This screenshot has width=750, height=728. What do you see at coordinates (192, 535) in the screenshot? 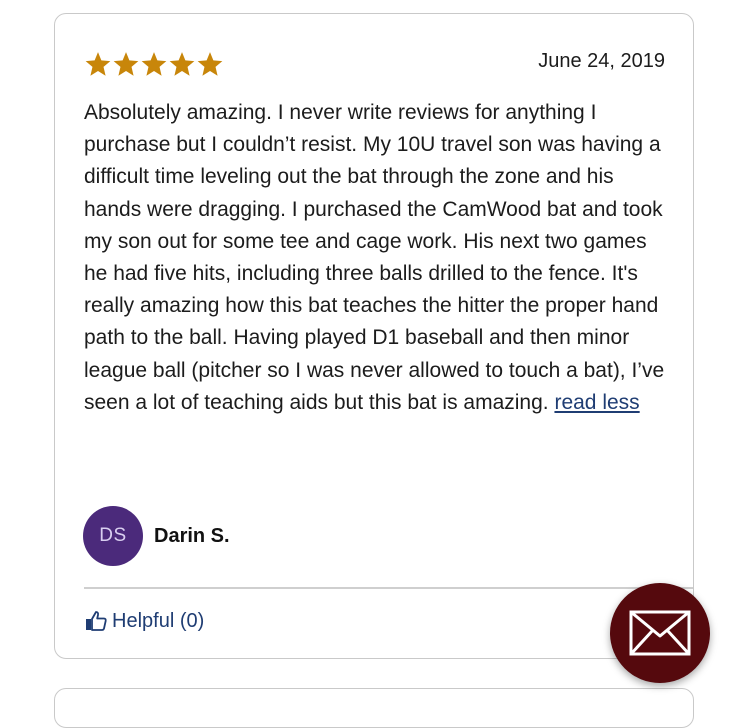
I see `reviewer-name: Darin S.` at bounding box center [192, 535].